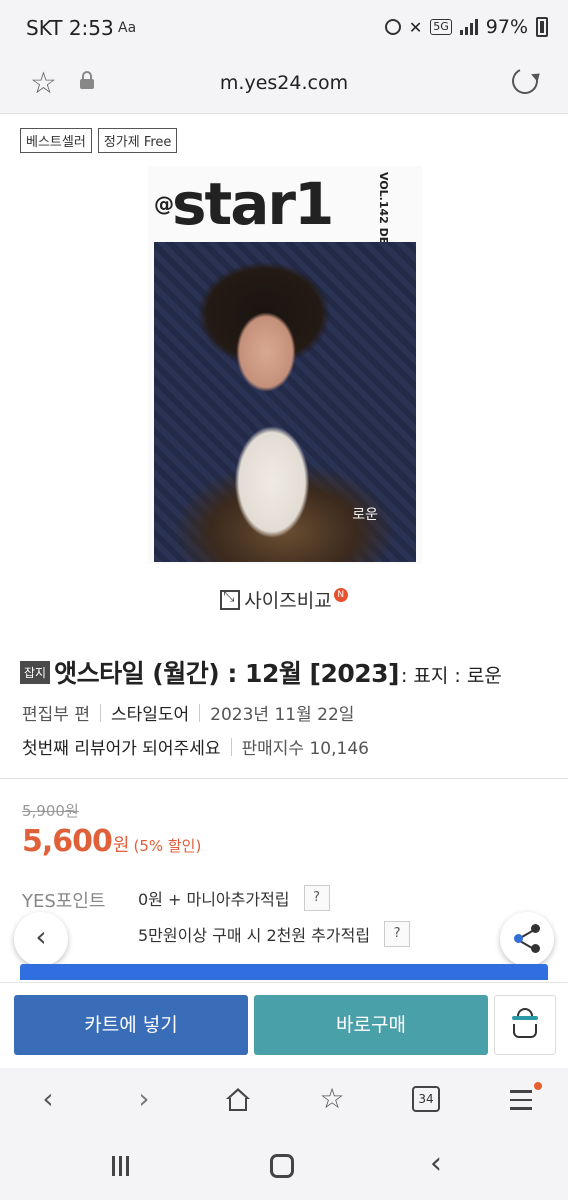 The width and height of the screenshot is (568, 1200). I want to click on editor: 편집부 편, so click(56, 712).